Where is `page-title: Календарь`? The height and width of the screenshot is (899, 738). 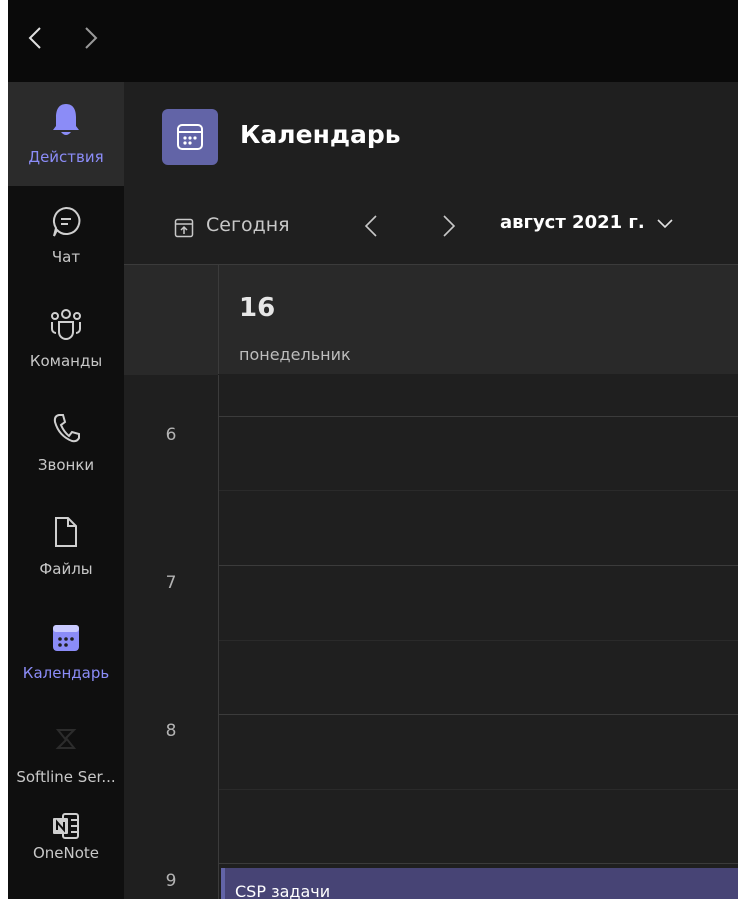 page-title: Календарь is located at coordinates (320, 134).